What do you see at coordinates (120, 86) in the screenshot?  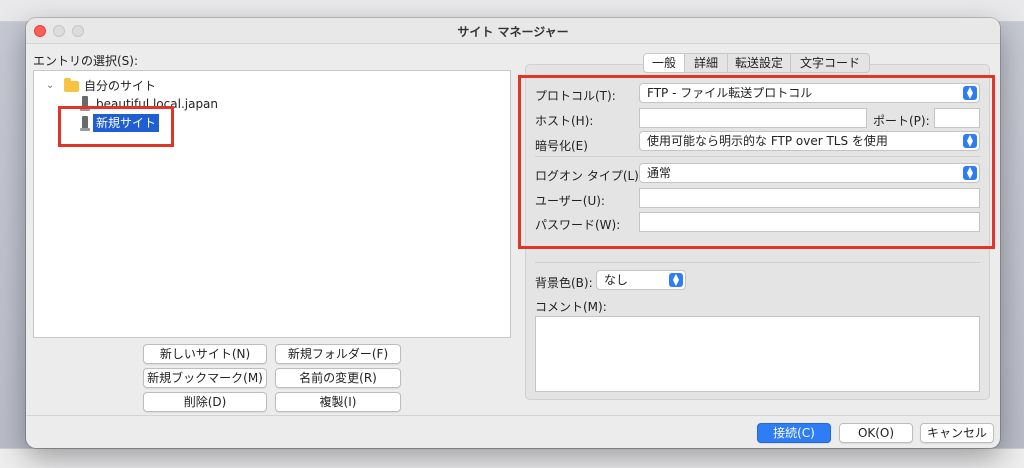 I see `tree-root-label: 自分のサイト` at bounding box center [120, 86].